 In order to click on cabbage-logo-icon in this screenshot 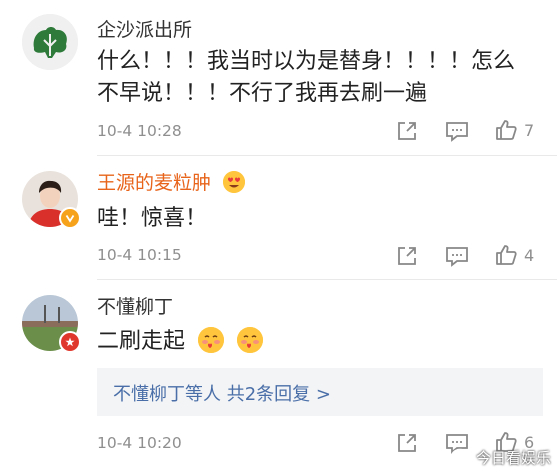, I will do `click(50, 42)`.